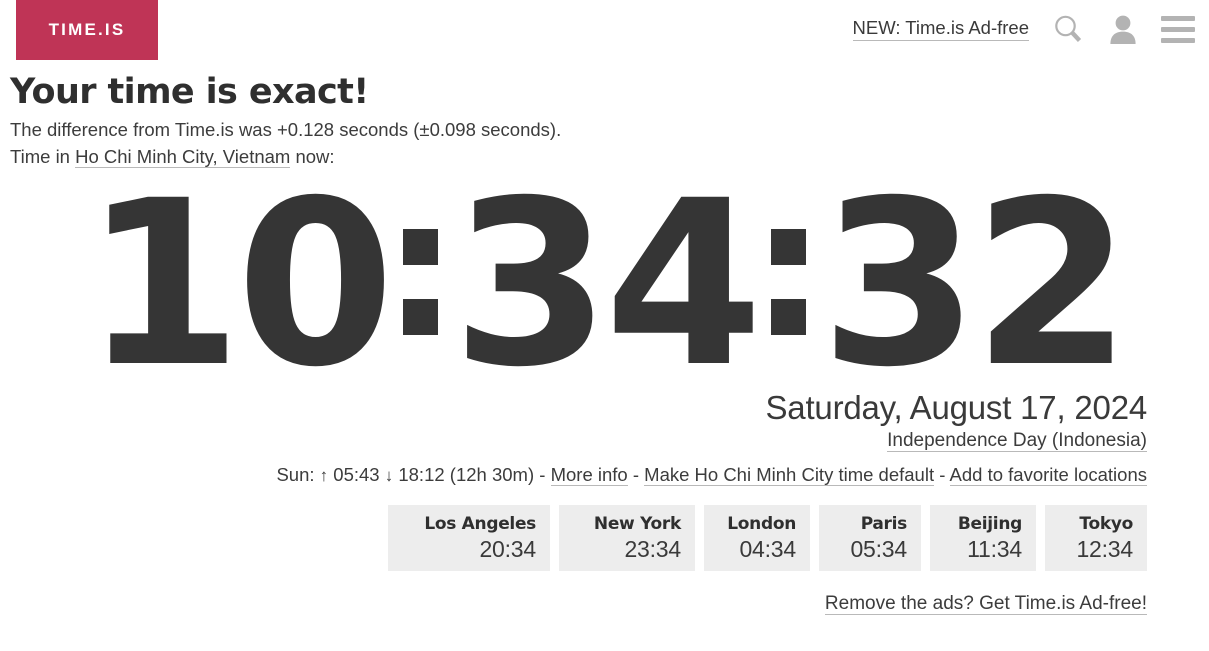  I want to click on sunrise-arrow-icon: ↑, so click(324, 476).